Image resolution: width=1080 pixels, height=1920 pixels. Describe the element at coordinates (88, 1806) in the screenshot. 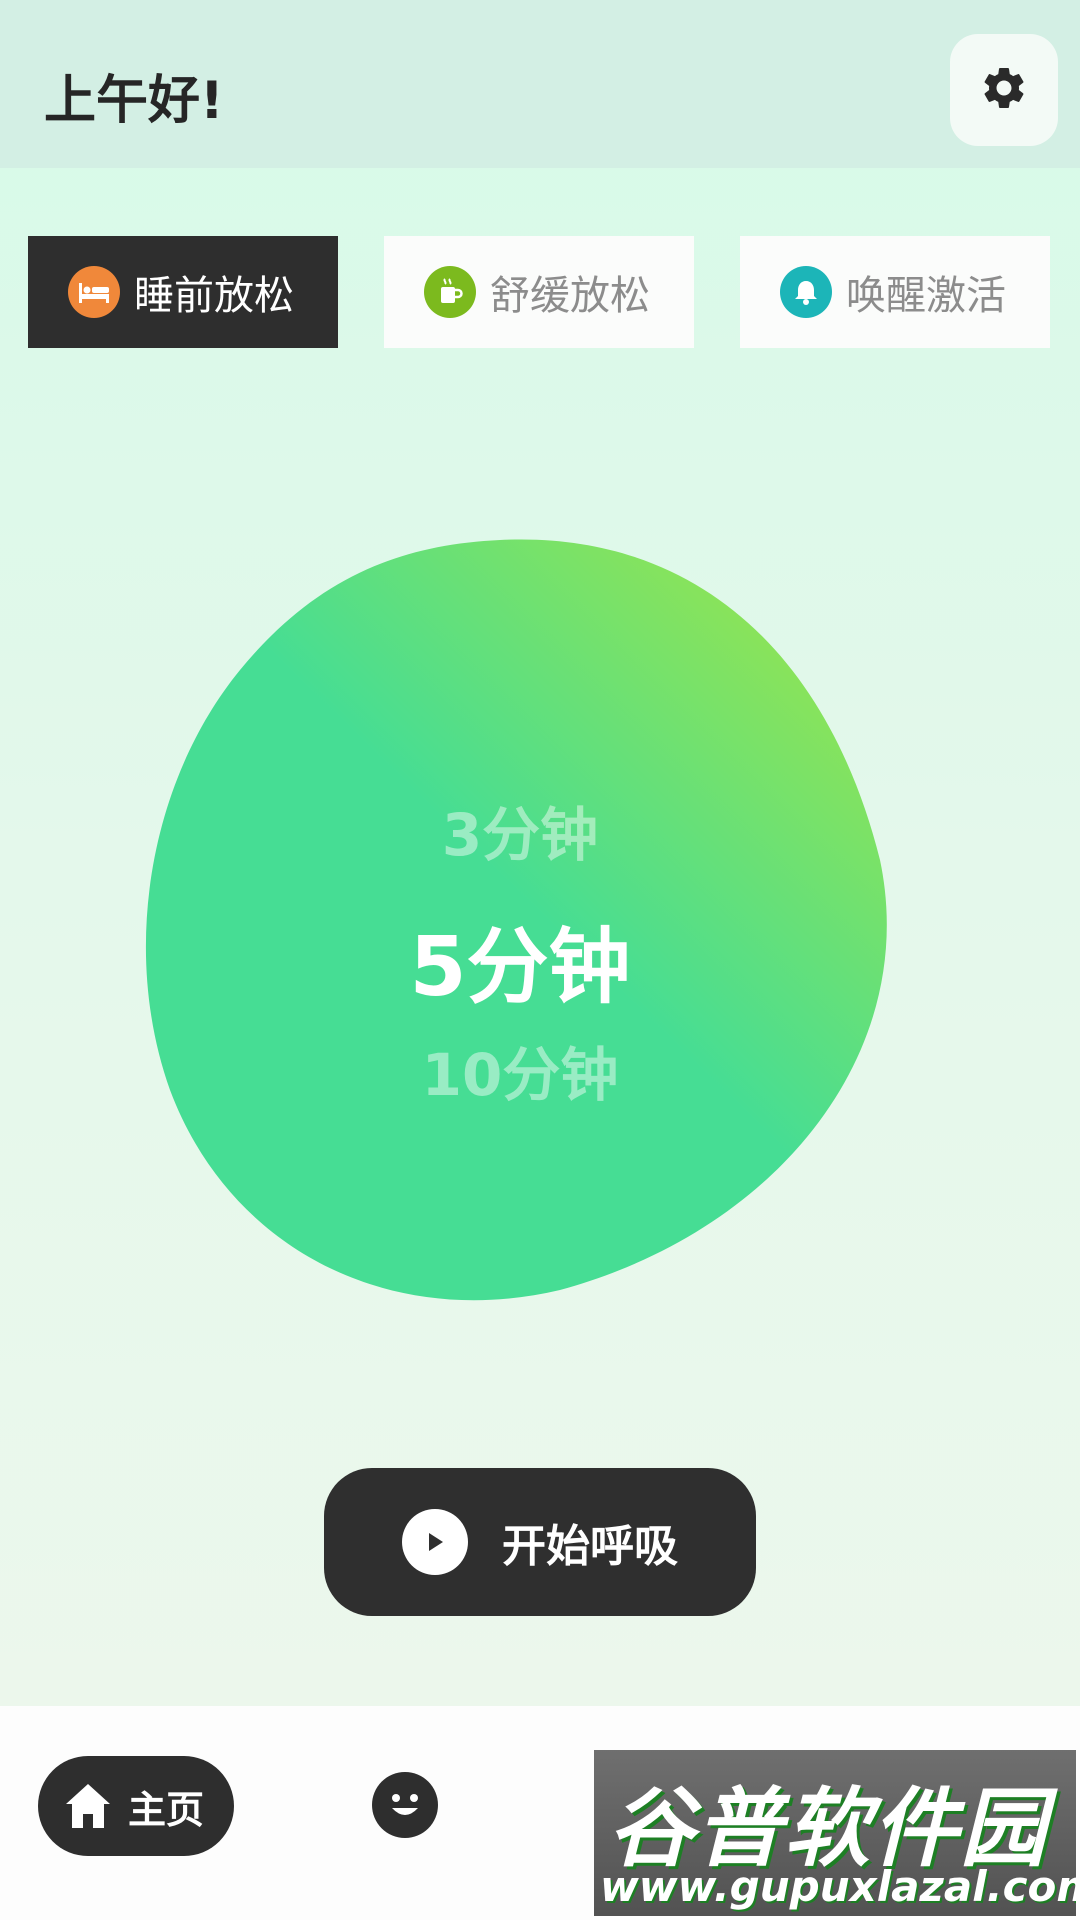

I see `home-icon` at that location.